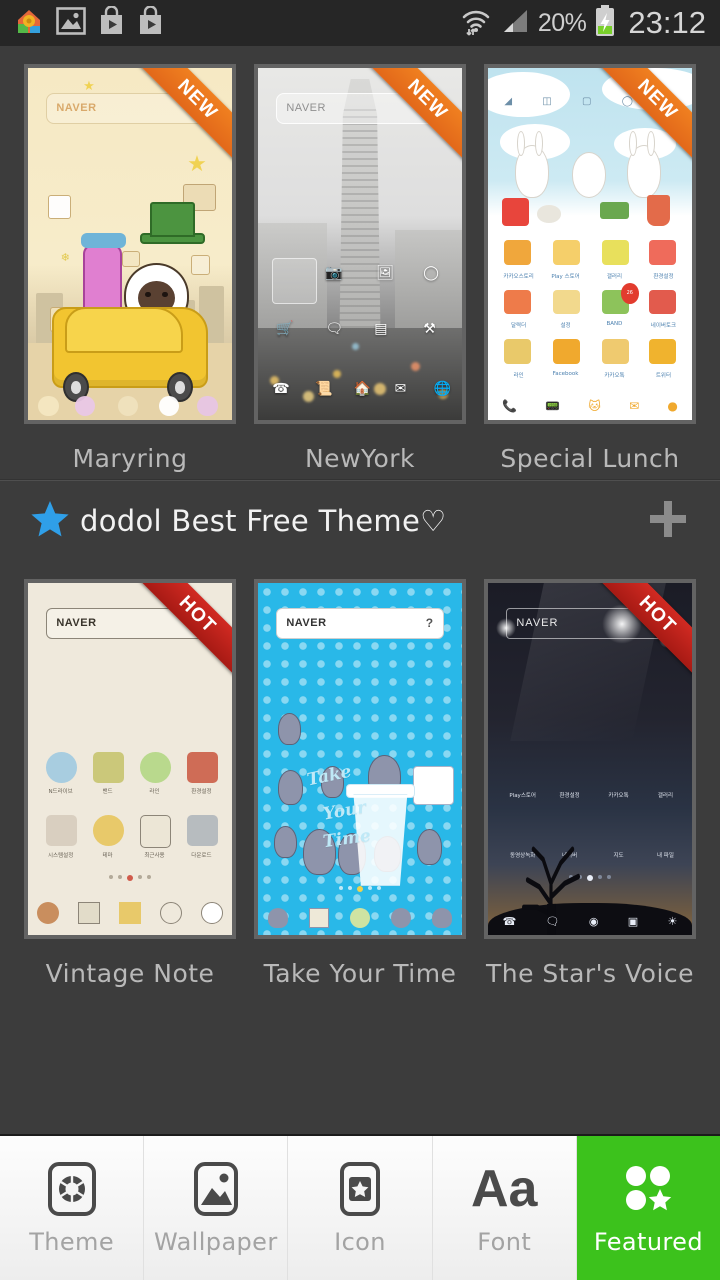 The height and width of the screenshot is (1280, 720). Describe the element at coordinates (442, 389) in the screenshot. I see `browser-icon: 🌐` at that location.